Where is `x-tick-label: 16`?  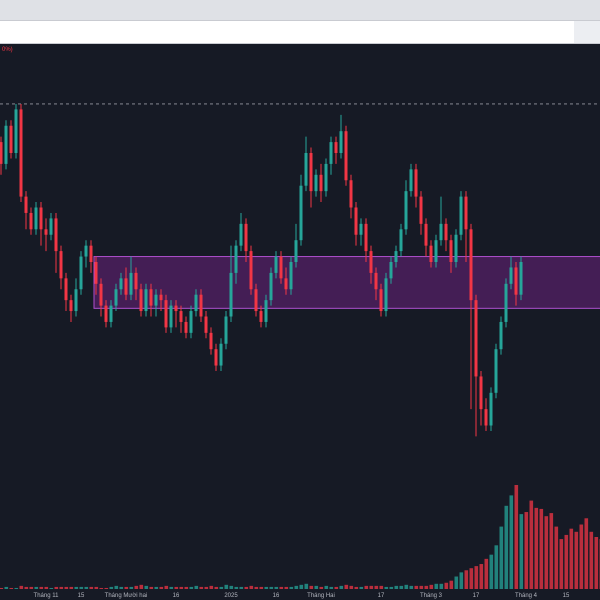 x-tick-label: 16 is located at coordinates (176, 596).